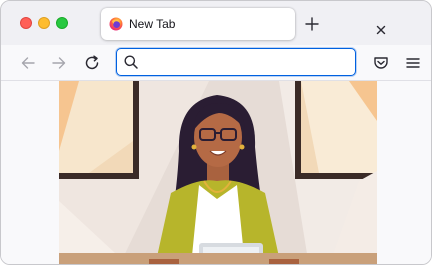  Describe the element at coordinates (62, 23) in the screenshot. I see `window-zoom-button` at that location.